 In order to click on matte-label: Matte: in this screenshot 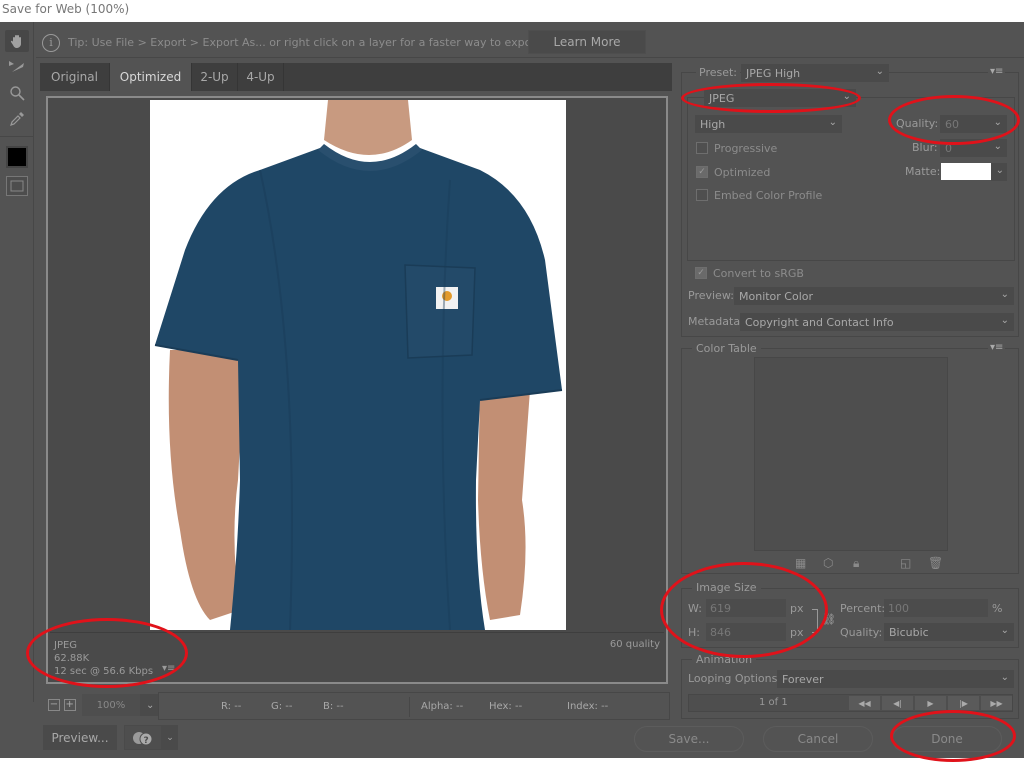, I will do `click(923, 171)`.